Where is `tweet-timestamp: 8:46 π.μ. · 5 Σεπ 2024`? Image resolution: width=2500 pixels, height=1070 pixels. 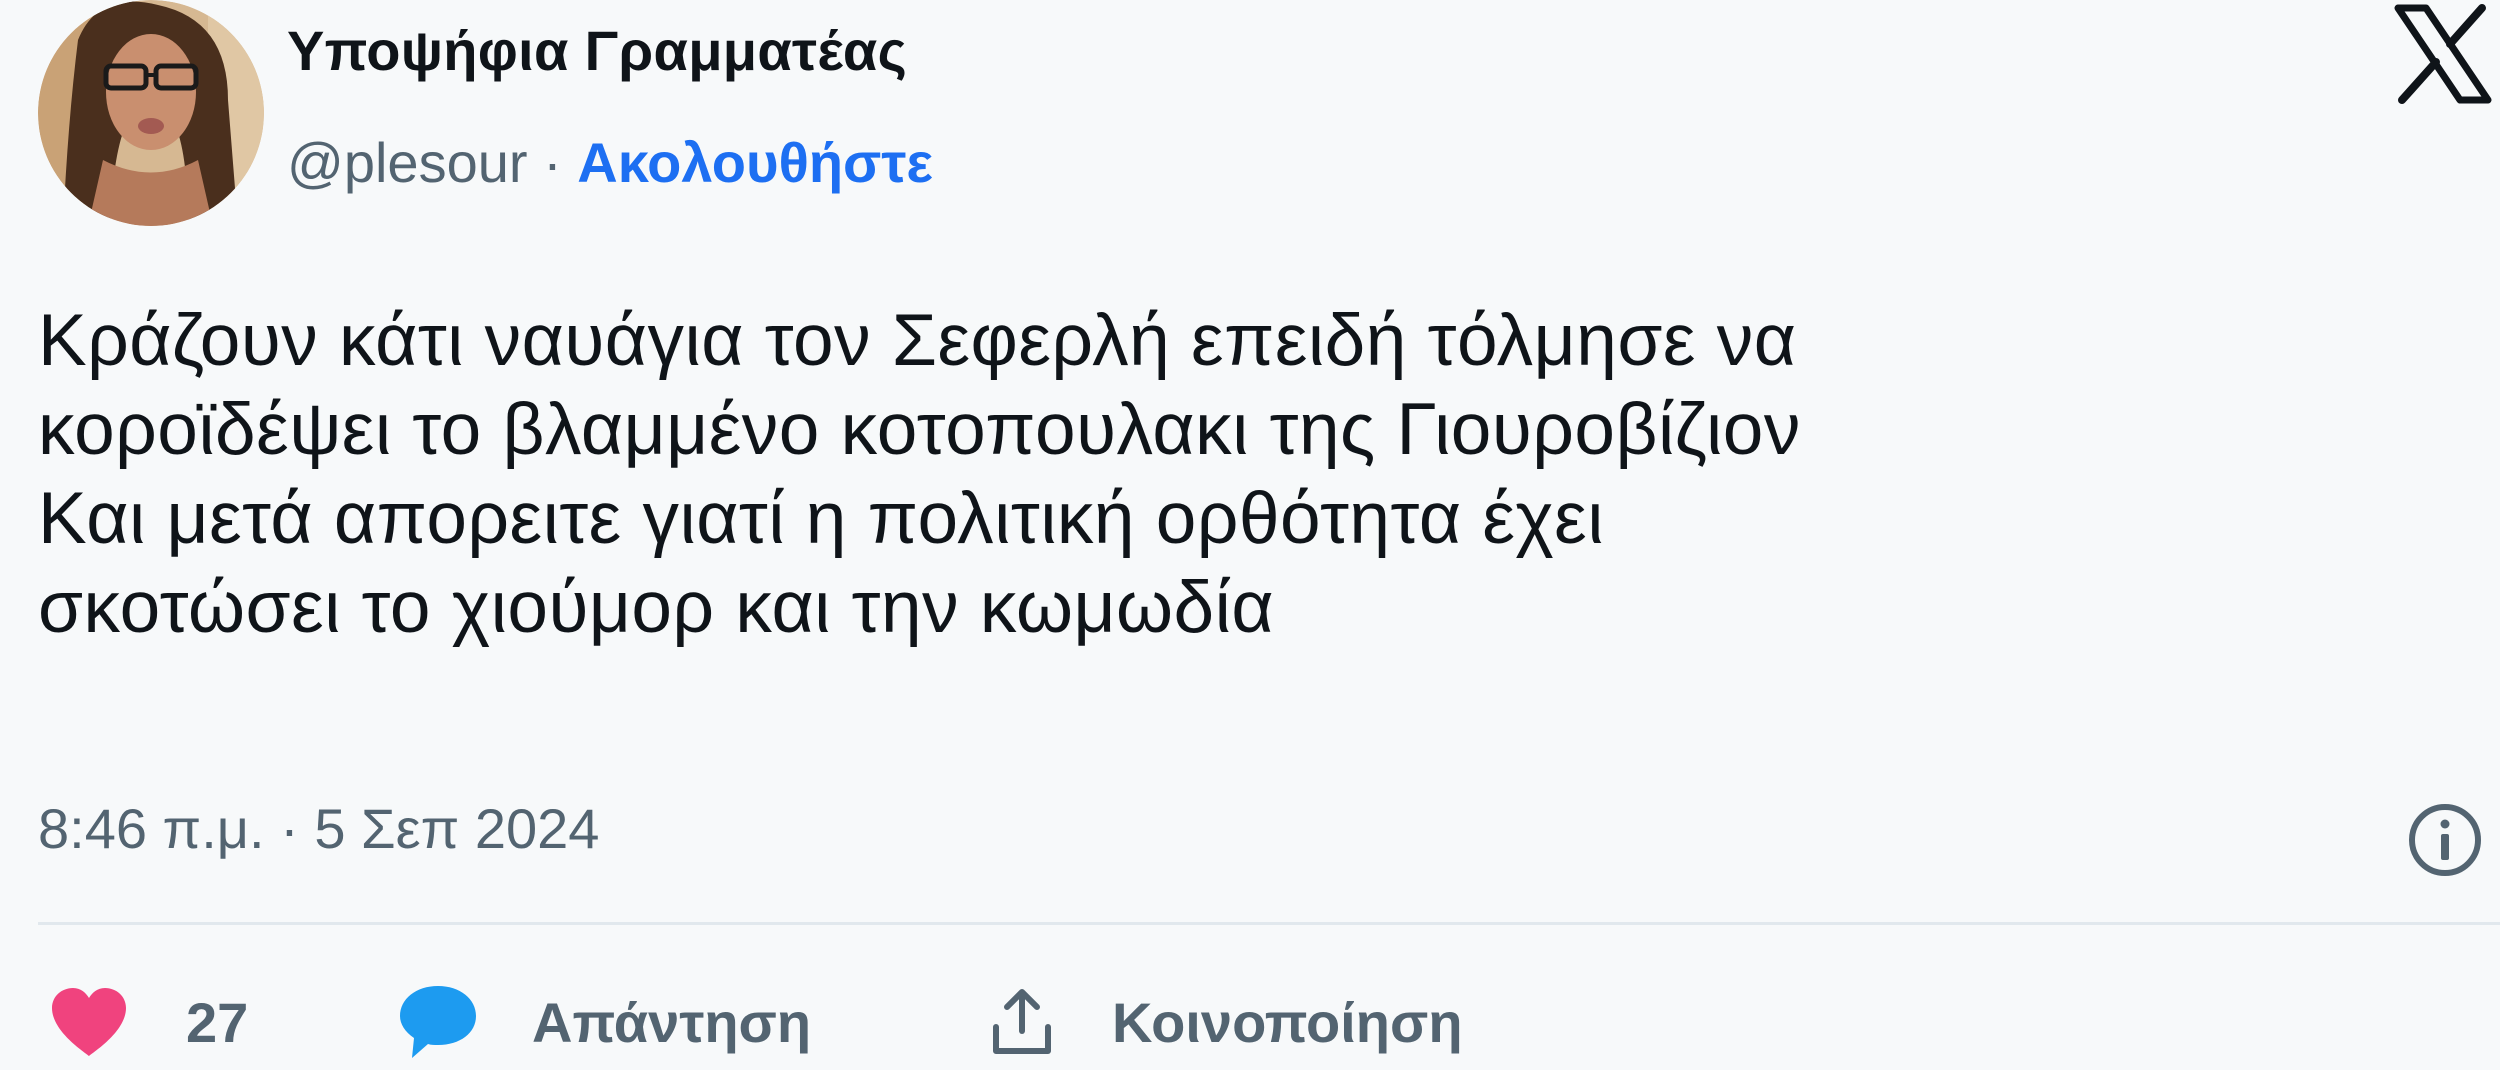 tweet-timestamp: 8:46 π.μ. · 5 Σεπ 2024 is located at coordinates (318, 828).